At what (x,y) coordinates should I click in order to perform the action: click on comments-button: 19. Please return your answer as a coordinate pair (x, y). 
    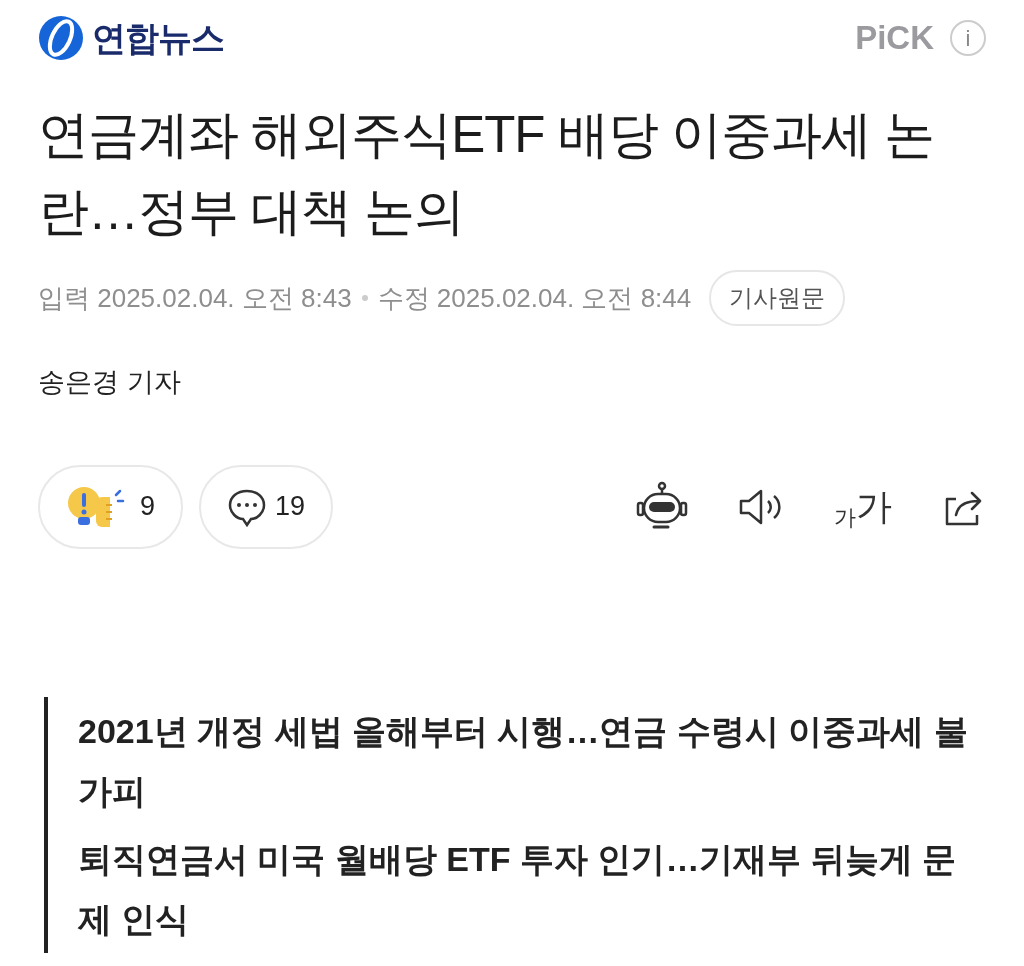
    Looking at the image, I should click on (266, 506).